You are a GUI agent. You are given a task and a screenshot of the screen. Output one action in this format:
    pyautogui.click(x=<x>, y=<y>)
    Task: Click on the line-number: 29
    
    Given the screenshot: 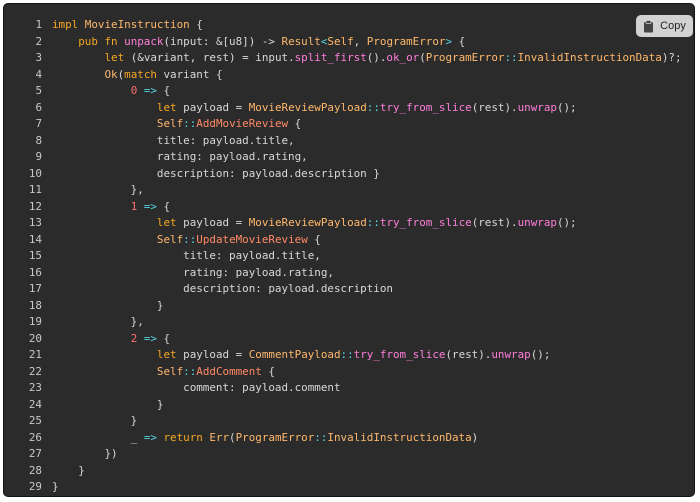 What is the action you would take?
    pyautogui.click(x=35, y=486)
    